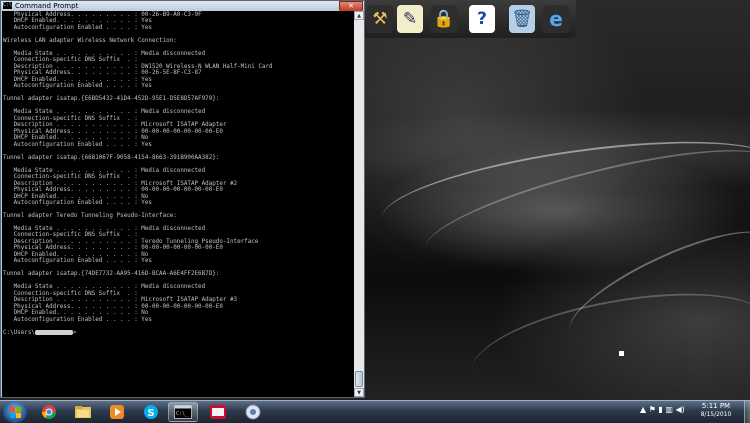 The height and width of the screenshot is (423, 750). I want to click on network-icon: ▥, so click(669, 409).